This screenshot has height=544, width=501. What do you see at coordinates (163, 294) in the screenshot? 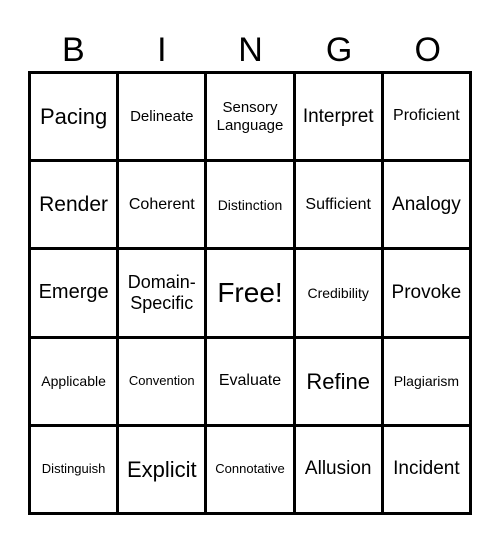
I see `bingo-cell: Domain-Specific` at bounding box center [163, 294].